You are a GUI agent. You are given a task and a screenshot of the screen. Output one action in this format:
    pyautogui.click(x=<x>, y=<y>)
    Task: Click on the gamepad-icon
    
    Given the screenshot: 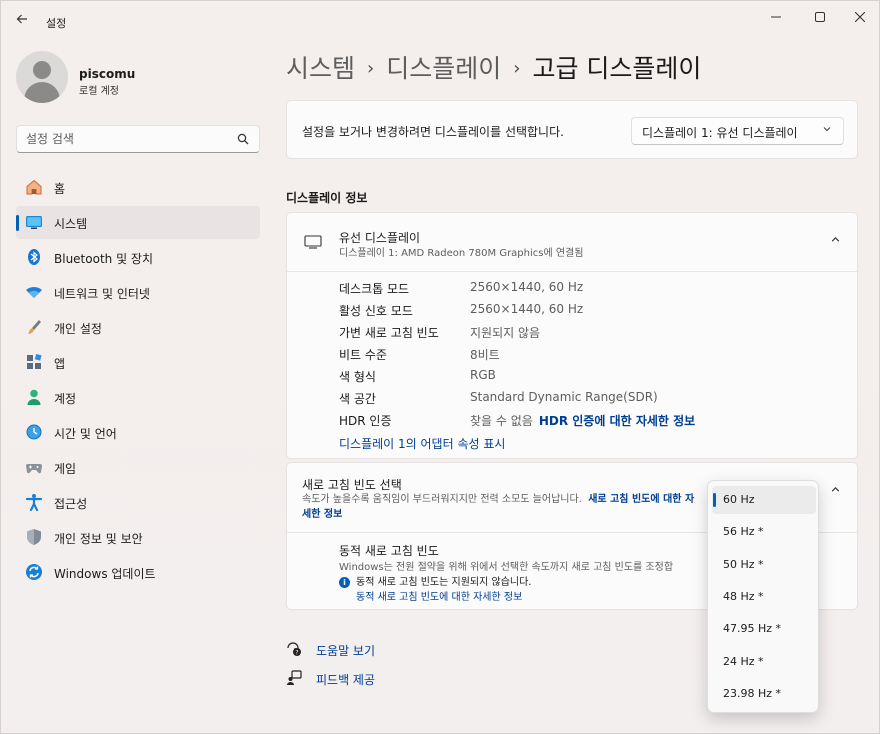 What is the action you would take?
    pyautogui.click(x=34, y=467)
    